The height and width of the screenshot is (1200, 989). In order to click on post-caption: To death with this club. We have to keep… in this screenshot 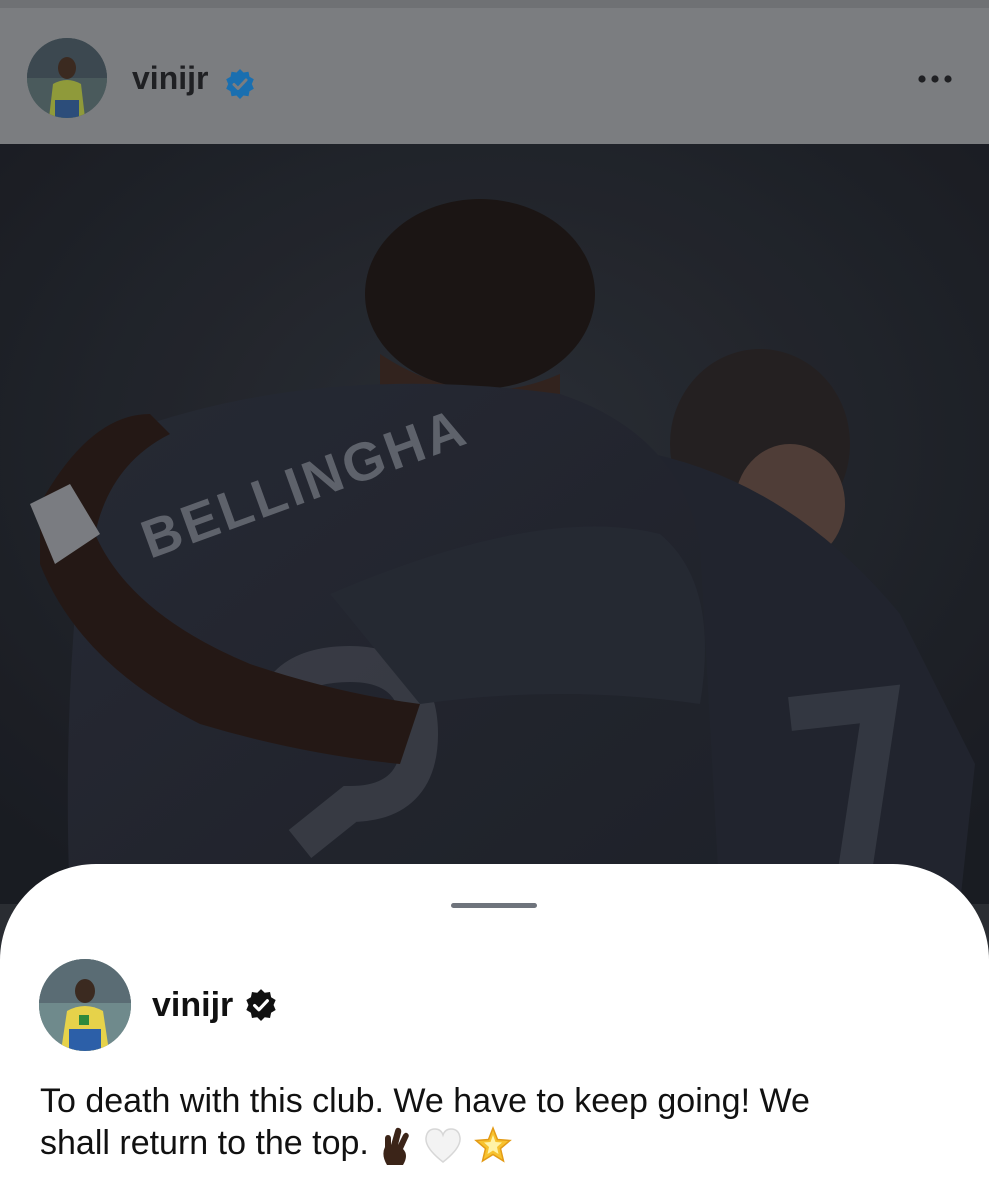, I will do `click(490, 1123)`.